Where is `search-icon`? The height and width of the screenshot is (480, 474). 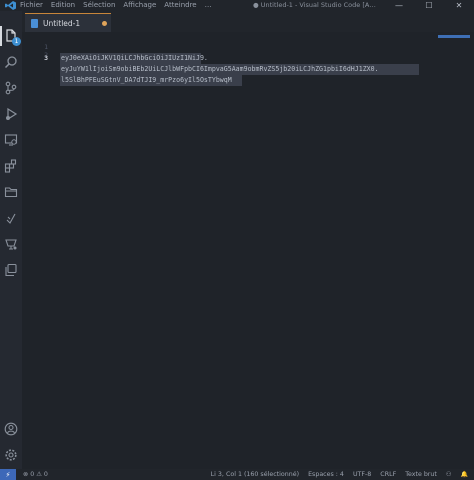 search-icon is located at coordinates (11, 62).